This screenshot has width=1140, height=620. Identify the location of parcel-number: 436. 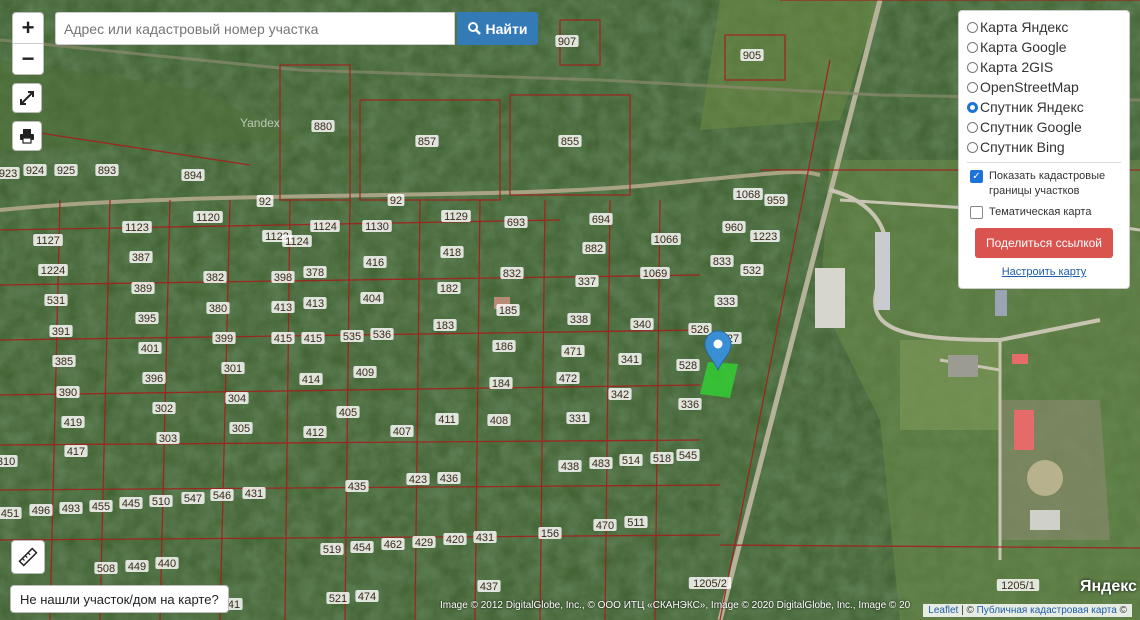
(449, 479).